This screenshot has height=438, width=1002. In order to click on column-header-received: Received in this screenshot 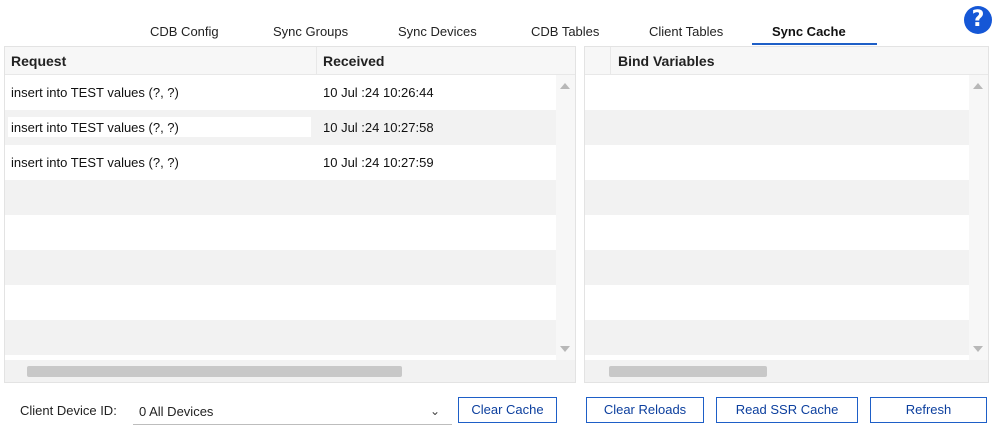, I will do `click(353, 61)`.